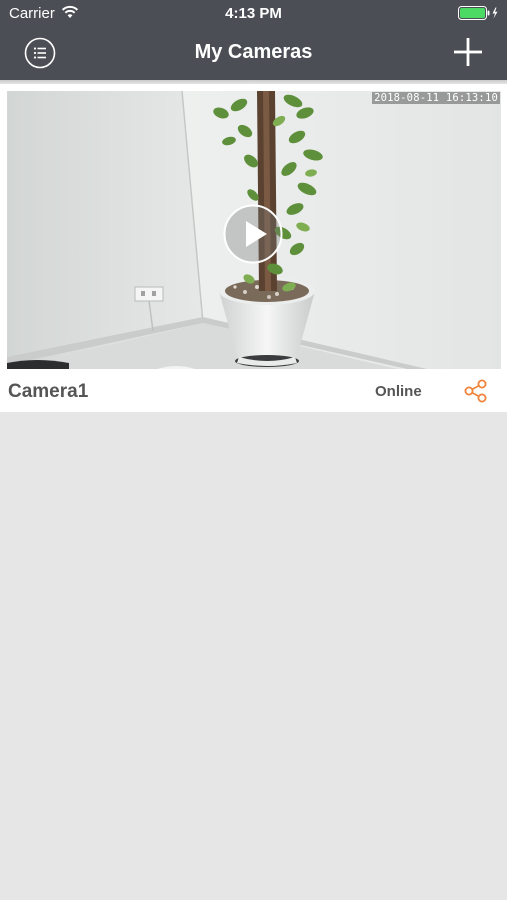 The height and width of the screenshot is (900, 507). I want to click on status-time: 4:13 PM, so click(253, 13).